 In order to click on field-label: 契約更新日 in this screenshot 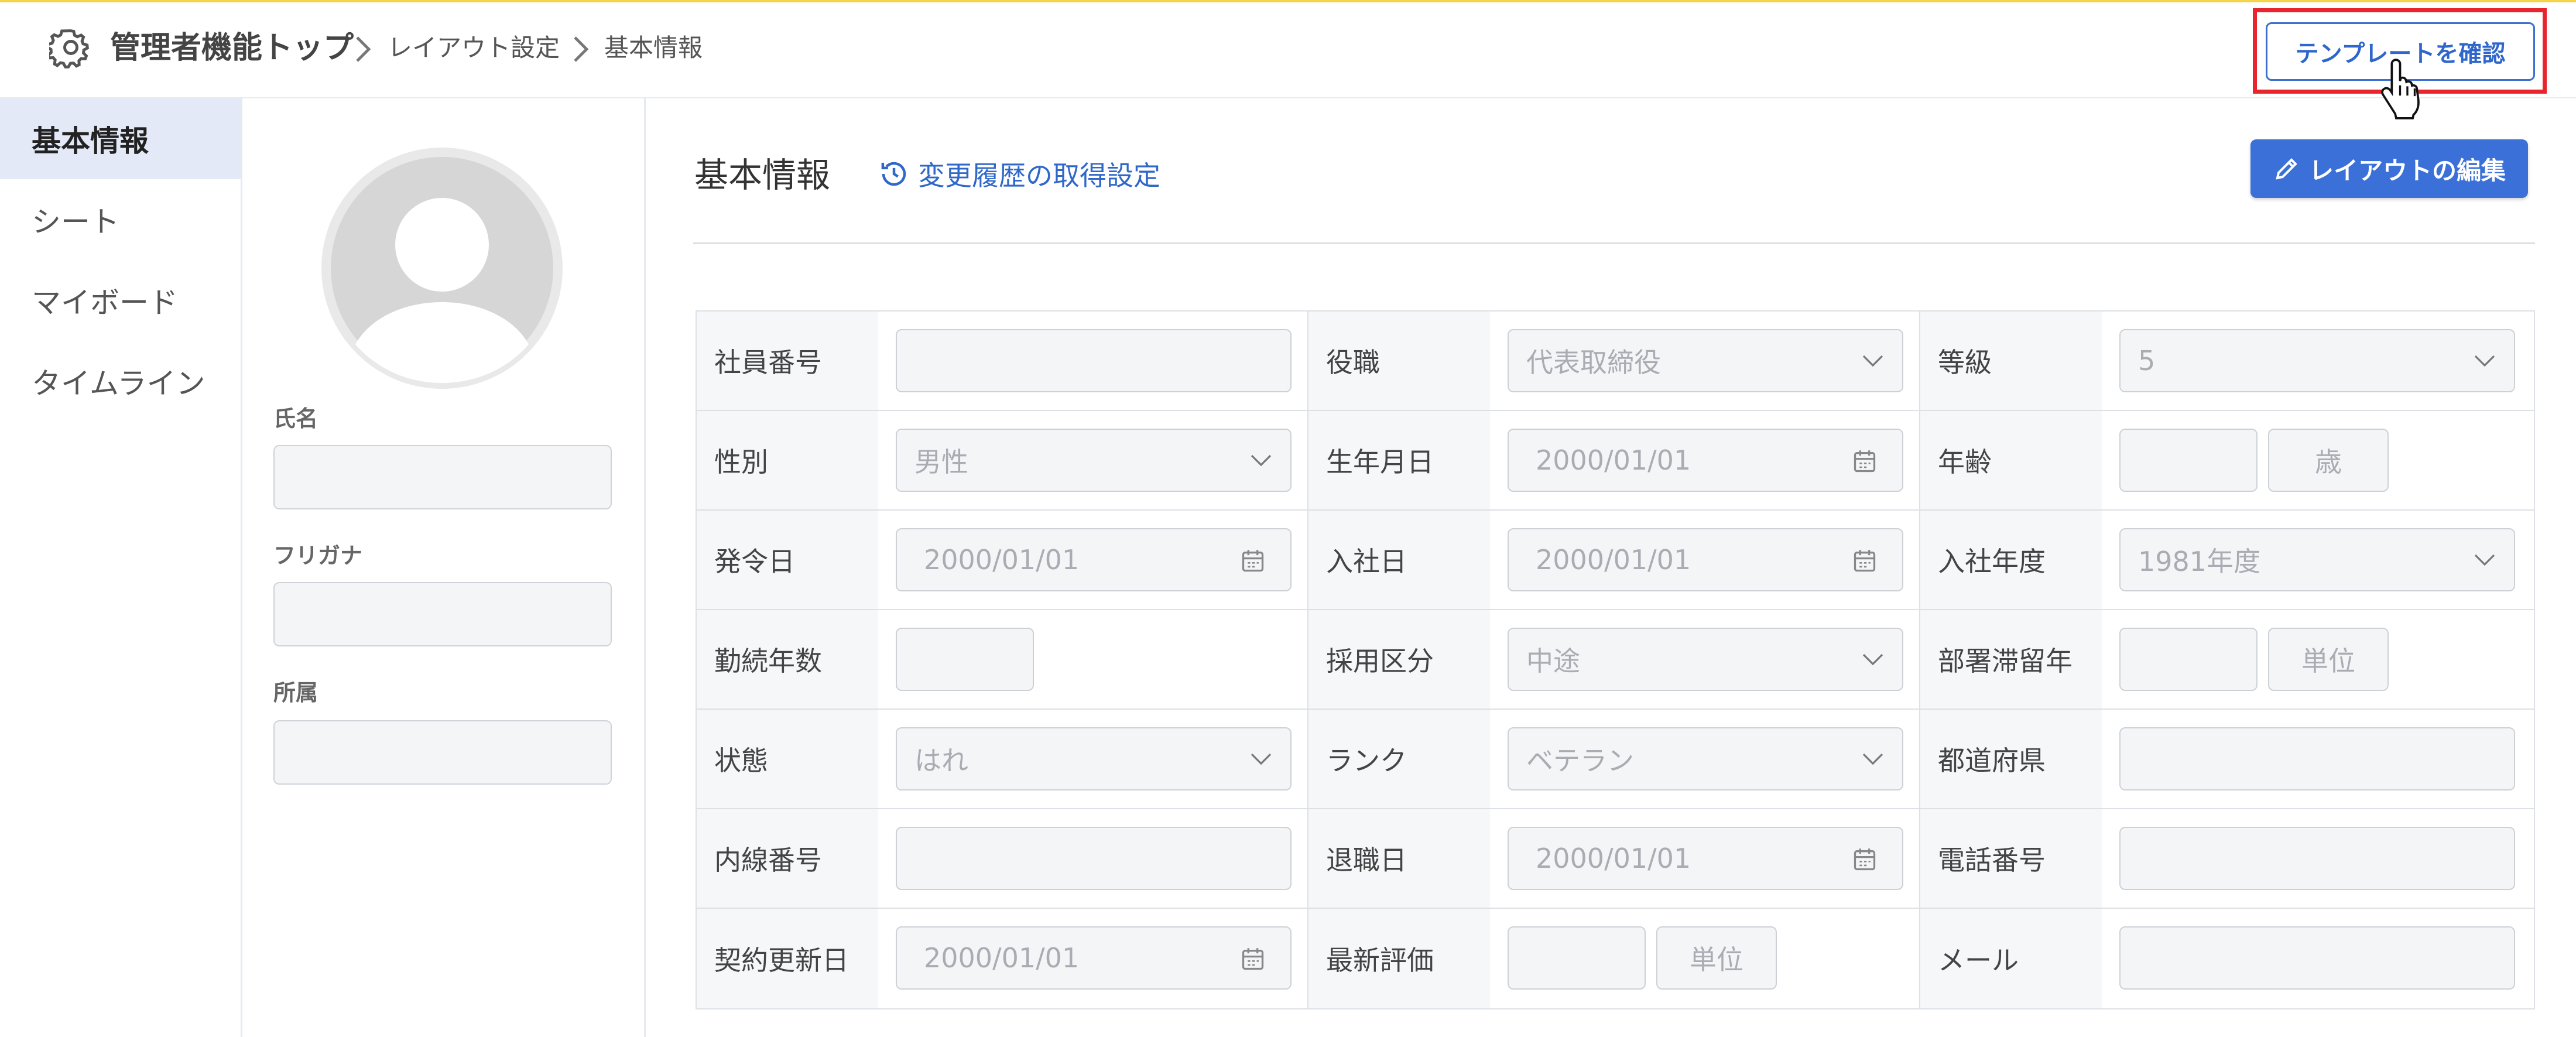, I will do `click(787, 959)`.